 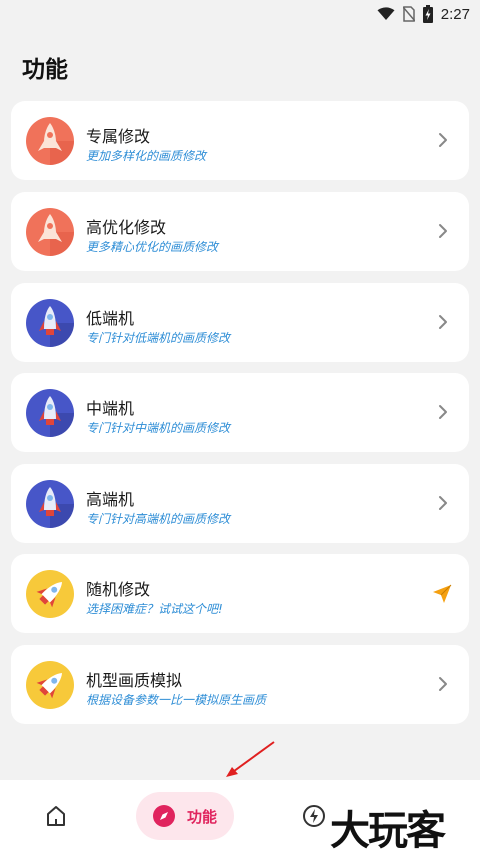 I want to click on card-device-quality-simulation: 机型画质模拟 根据设备参数一比一模拟原生画质, so click(x=240, y=684).